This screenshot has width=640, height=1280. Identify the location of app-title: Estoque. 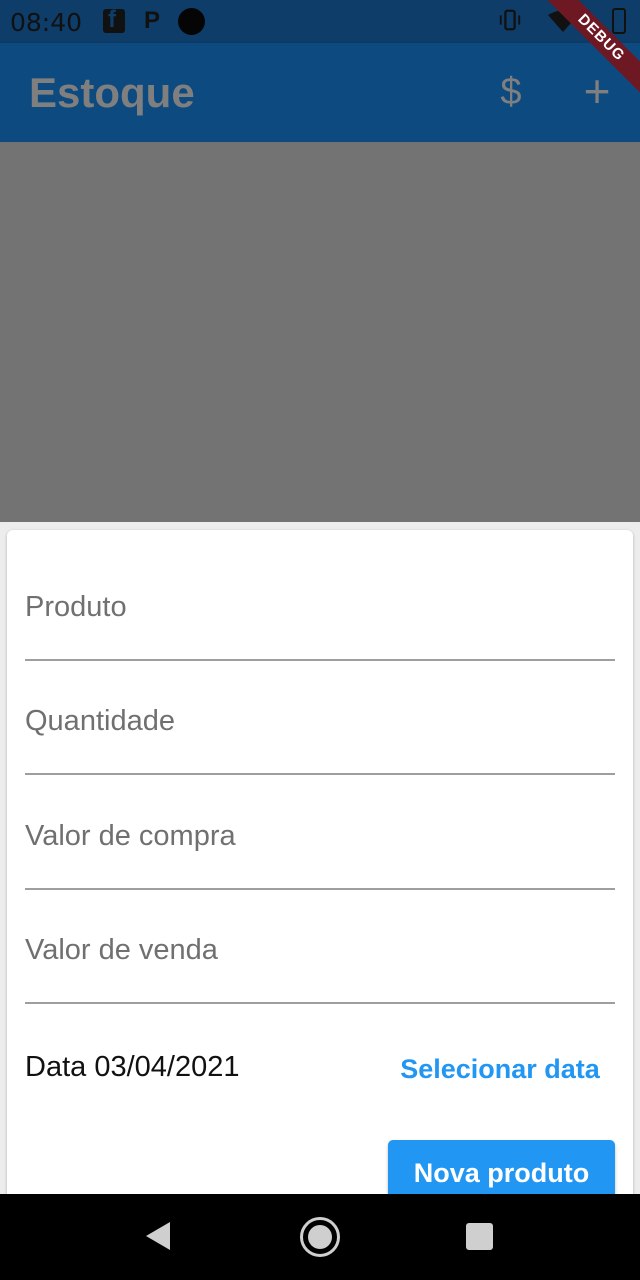
(112, 92).